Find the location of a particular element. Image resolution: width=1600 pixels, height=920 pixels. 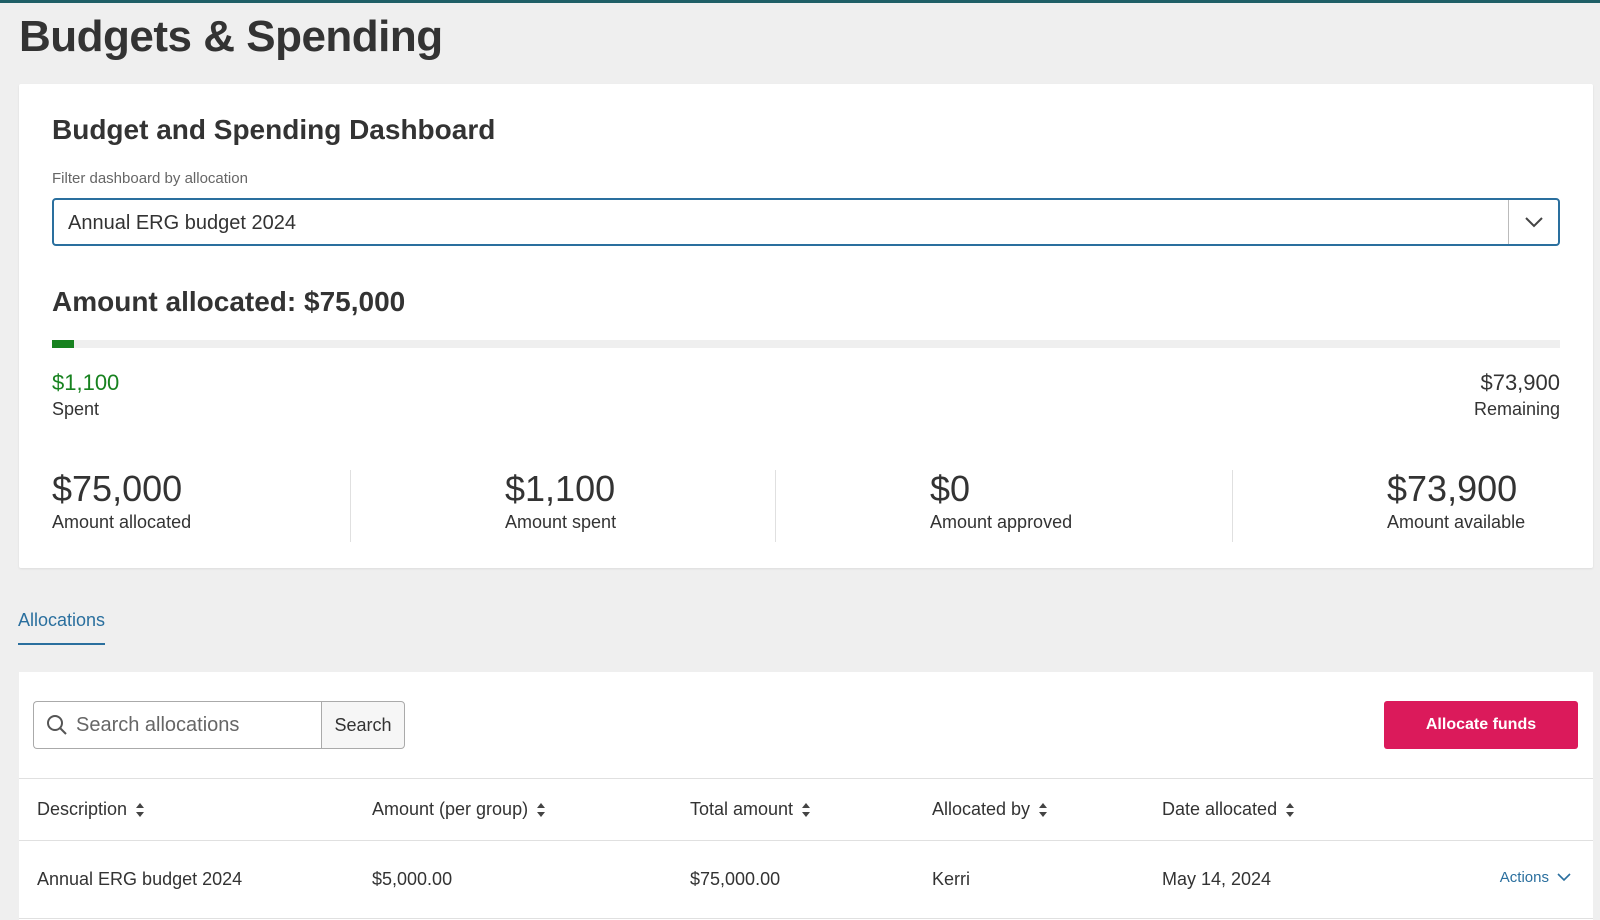

column-header-label: Total amount is located at coordinates (742, 809).